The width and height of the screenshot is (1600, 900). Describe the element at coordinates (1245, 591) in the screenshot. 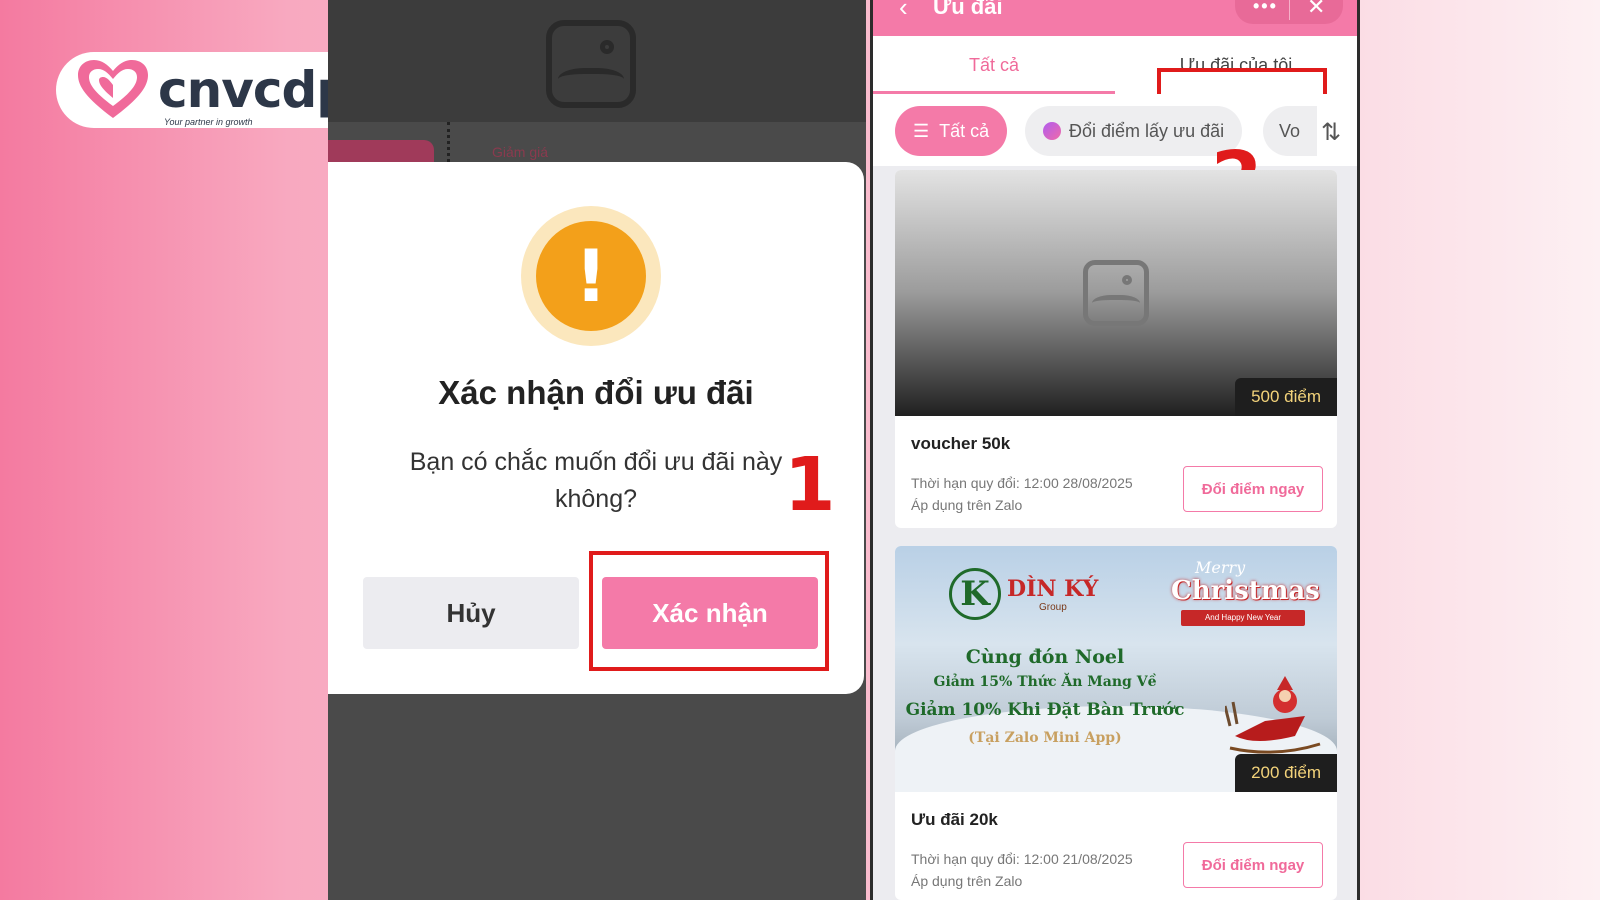

I see `banner-christmas: Christmas` at that location.